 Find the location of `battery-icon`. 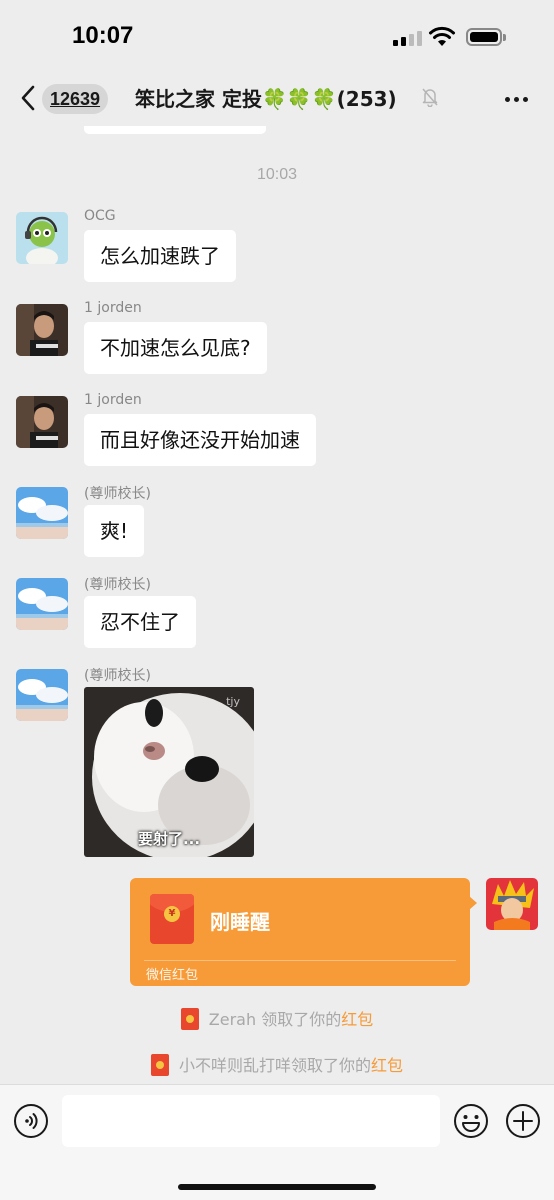

battery-icon is located at coordinates (486, 37).